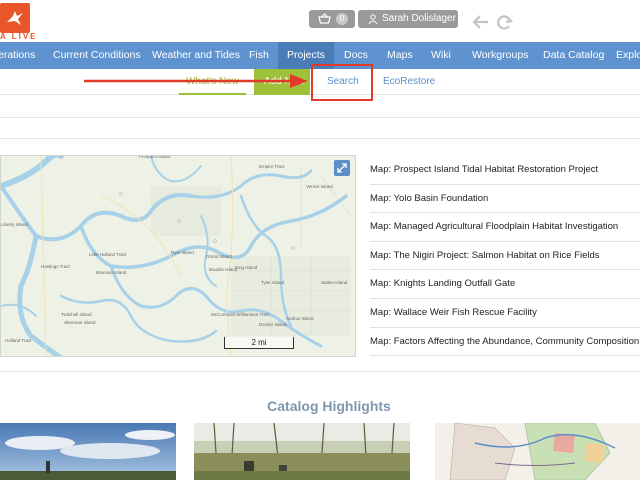 The width and height of the screenshot is (640, 480). Describe the element at coordinates (481, 22) in the screenshot. I see `back-arrow-icon` at that location.